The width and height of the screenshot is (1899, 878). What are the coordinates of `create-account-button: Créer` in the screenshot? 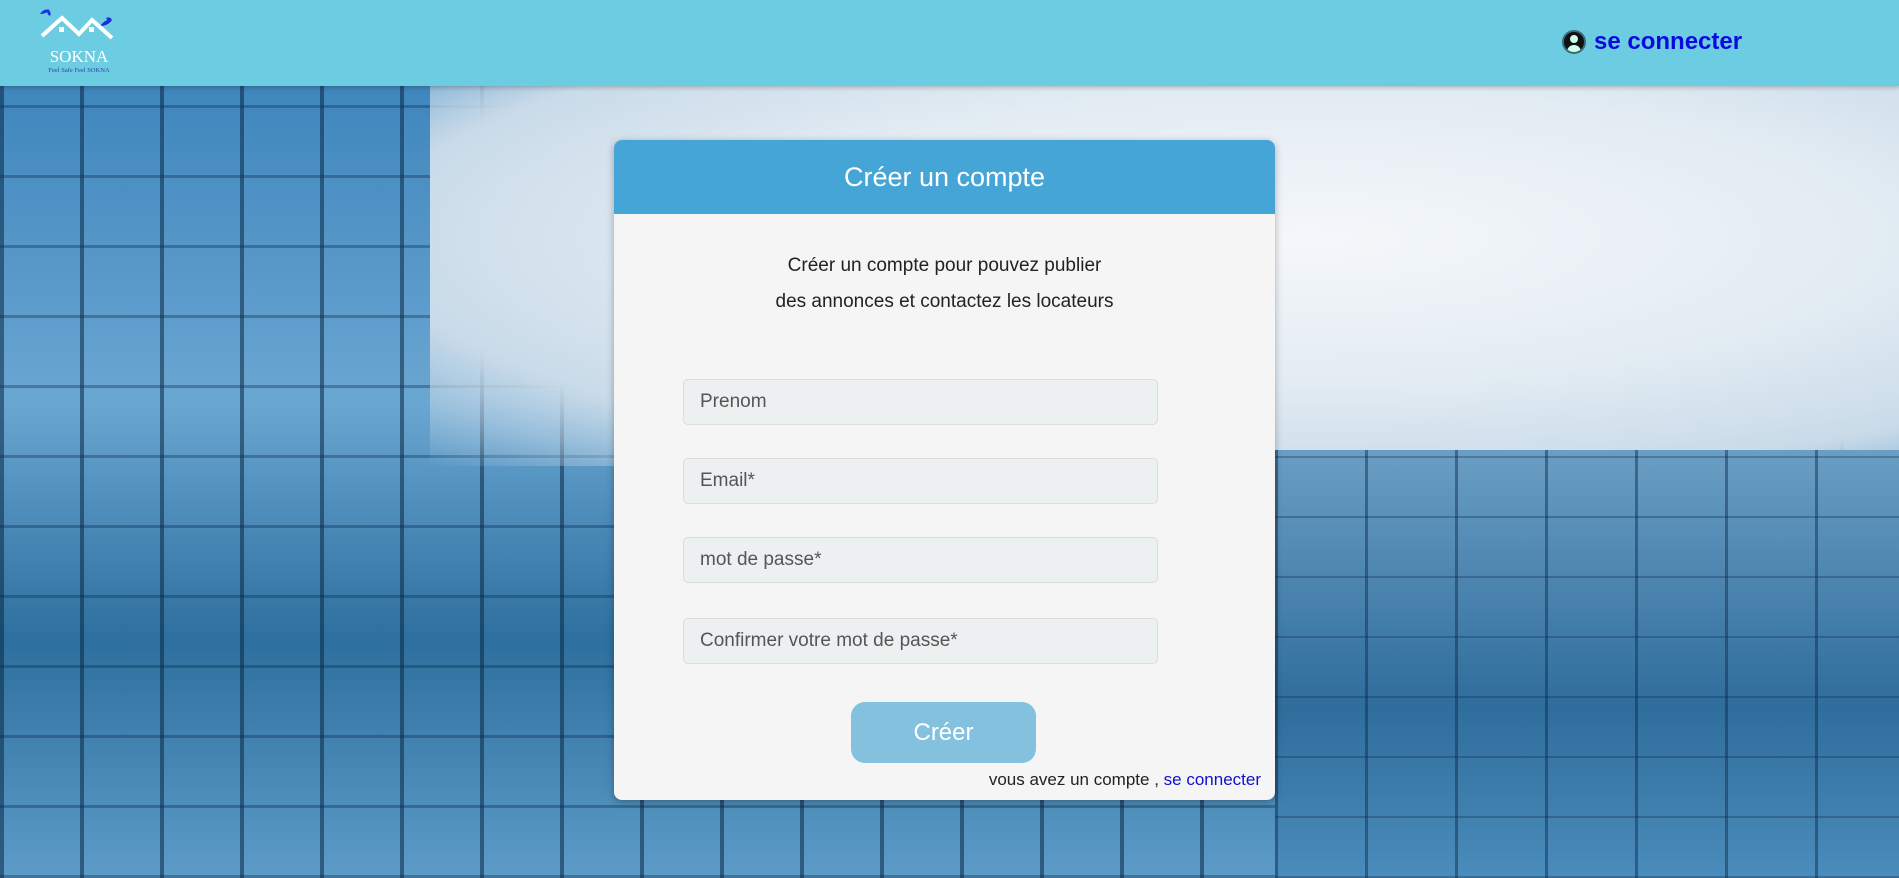 It's located at (943, 732).